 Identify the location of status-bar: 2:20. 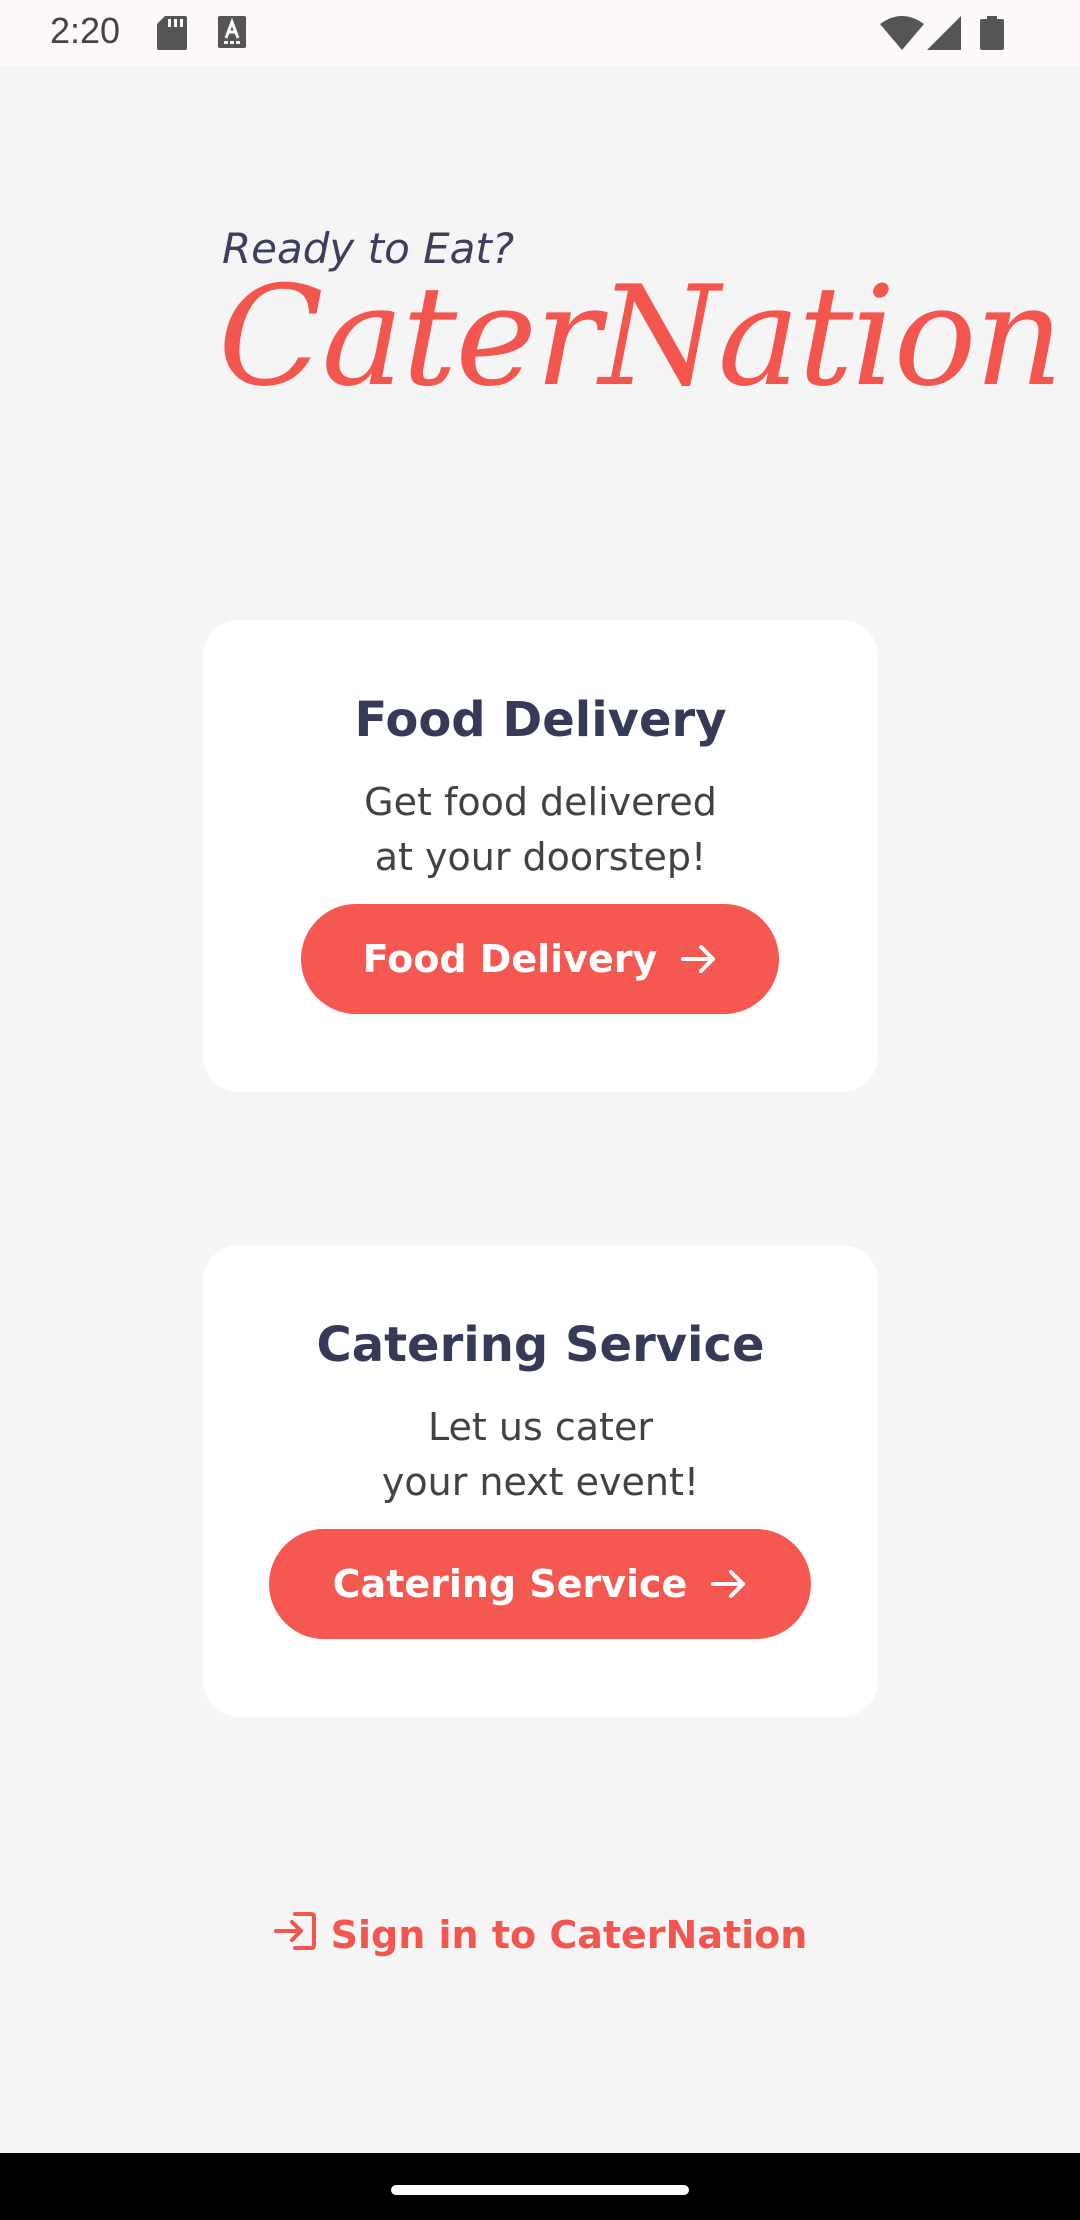
(540, 33).